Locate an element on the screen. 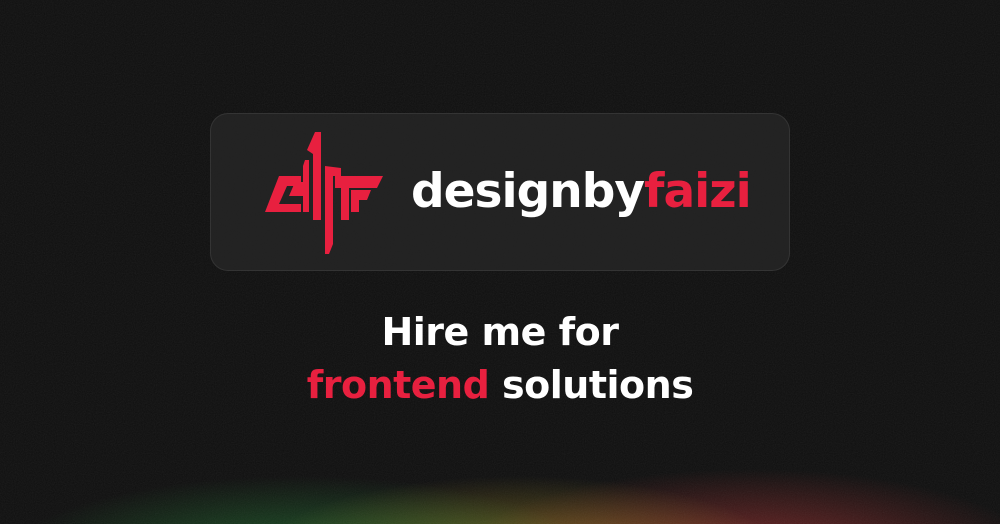  headline-line1: Hire me for is located at coordinates (500, 332).